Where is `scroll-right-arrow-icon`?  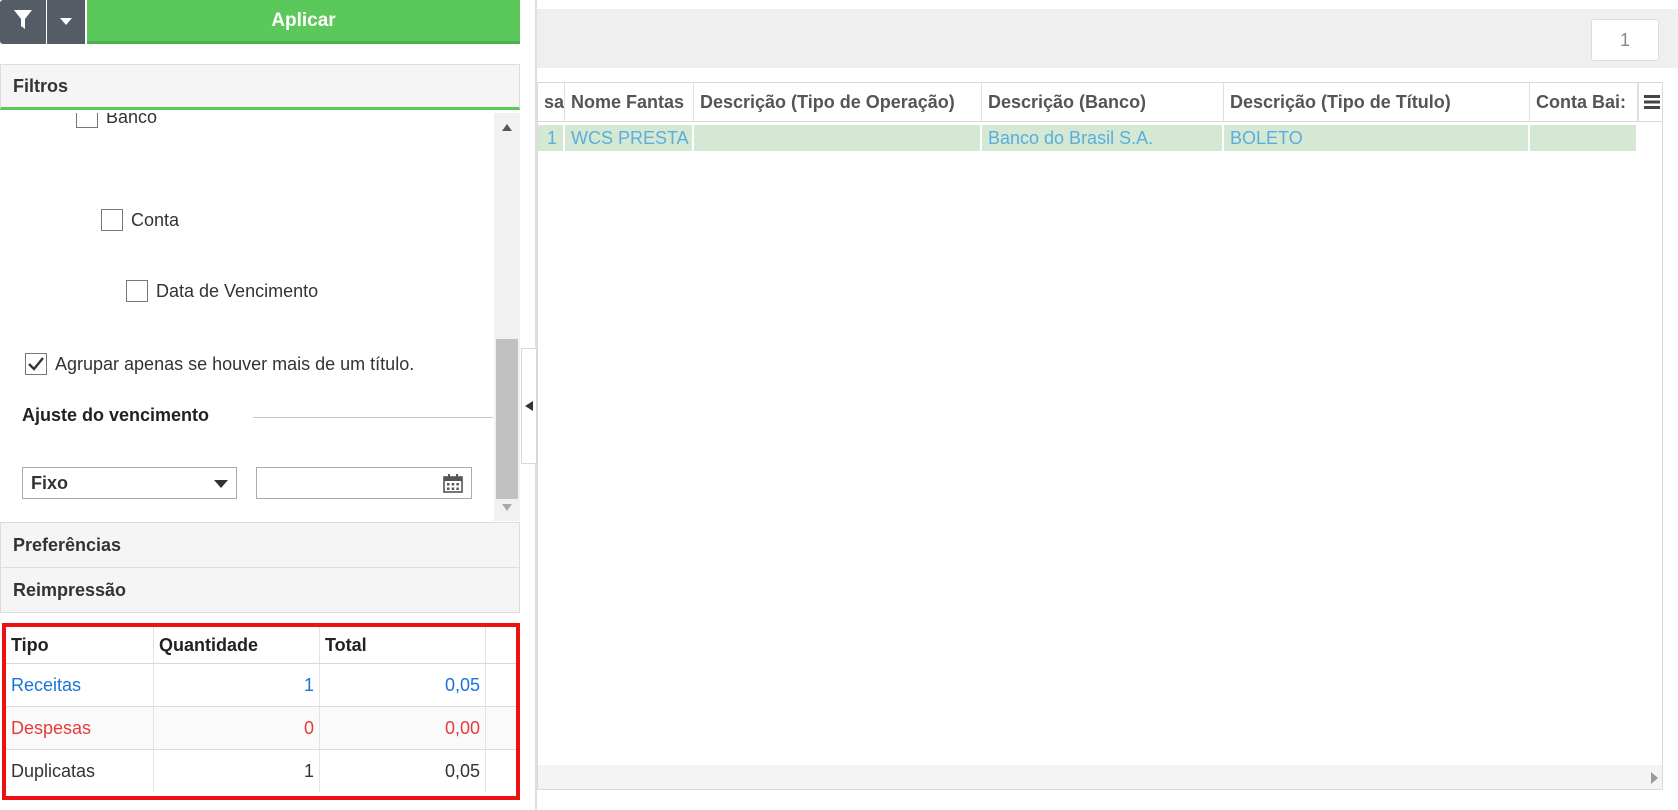
scroll-right-arrow-icon is located at coordinates (1654, 778).